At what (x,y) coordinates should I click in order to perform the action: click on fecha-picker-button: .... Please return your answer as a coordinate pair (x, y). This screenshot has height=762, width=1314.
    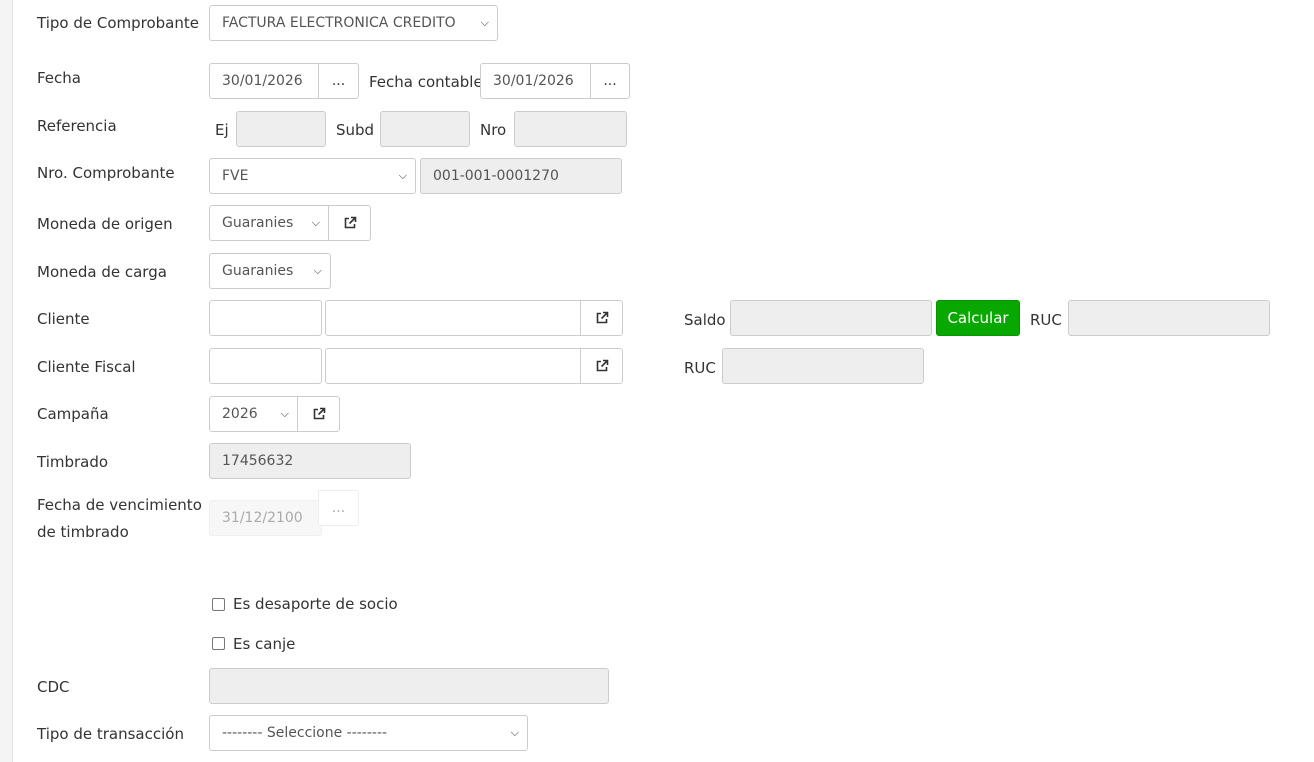
    Looking at the image, I should click on (338, 81).